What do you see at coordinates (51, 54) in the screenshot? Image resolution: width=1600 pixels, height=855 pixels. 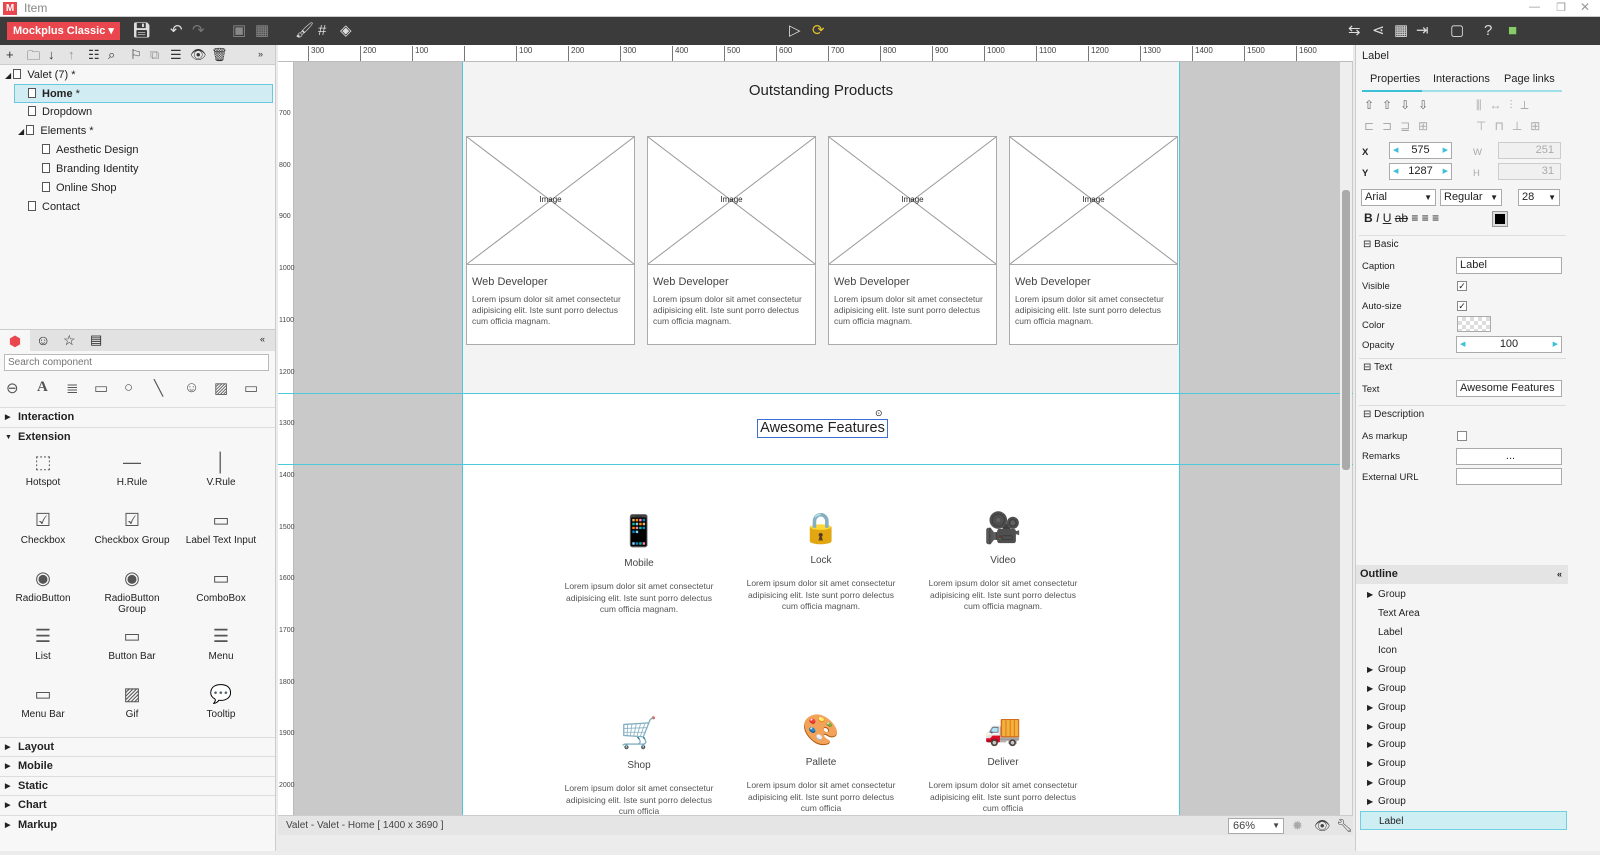 I see `move-down-icon: ↓` at bounding box center [51, 54].